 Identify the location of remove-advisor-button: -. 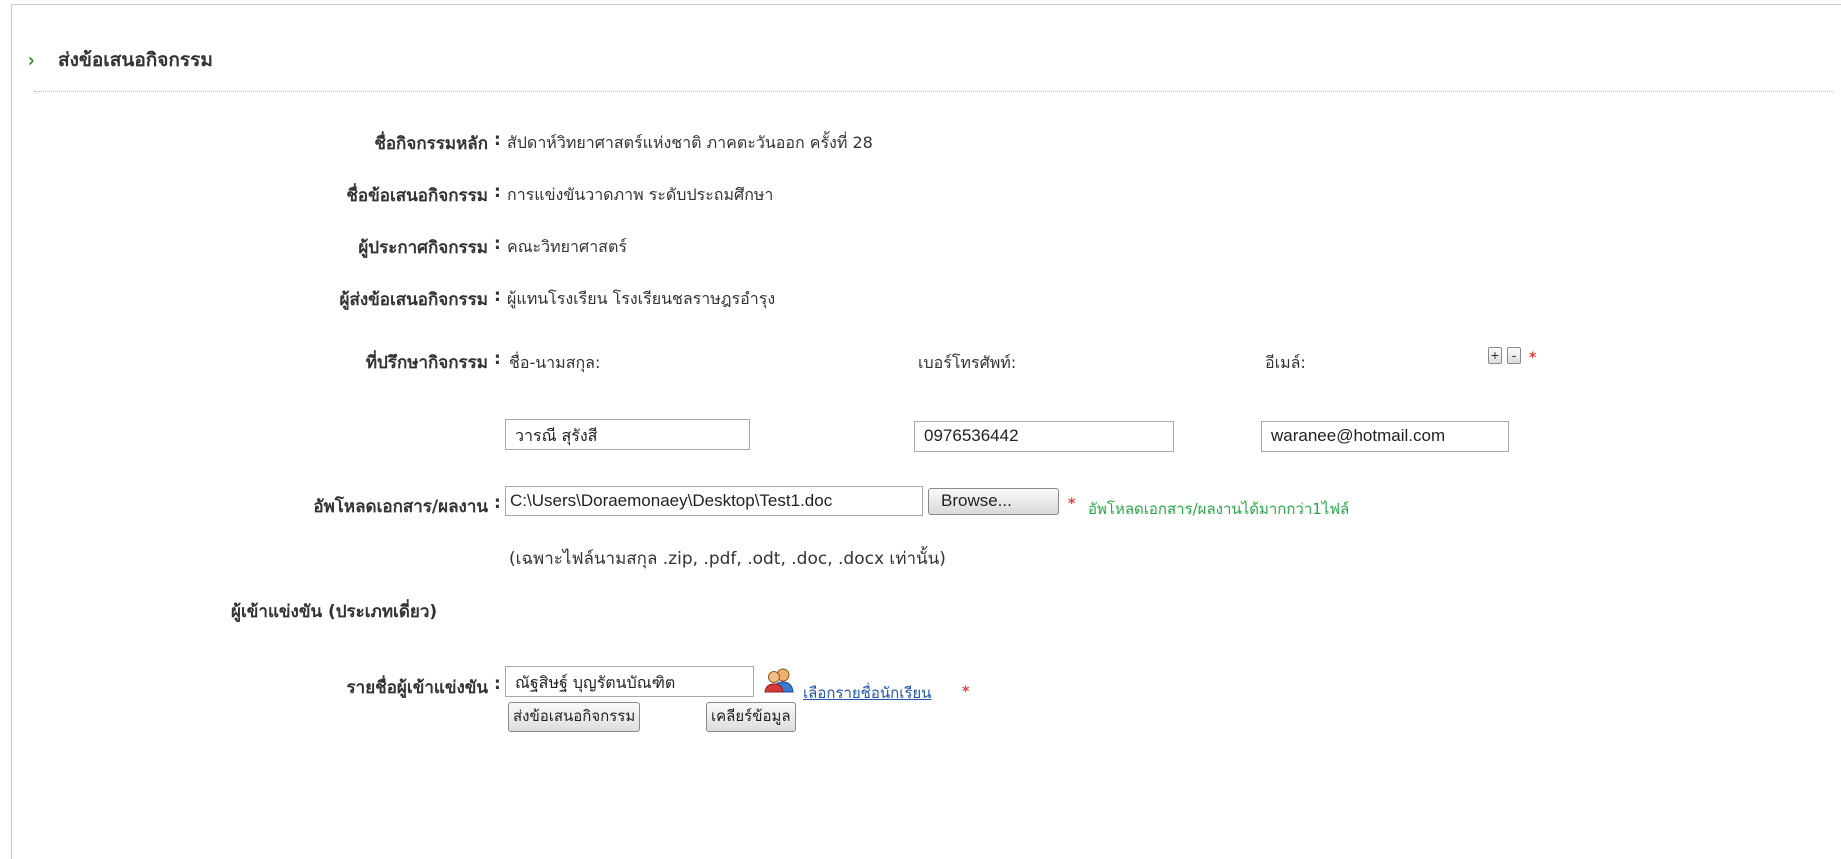
(1514, 355).